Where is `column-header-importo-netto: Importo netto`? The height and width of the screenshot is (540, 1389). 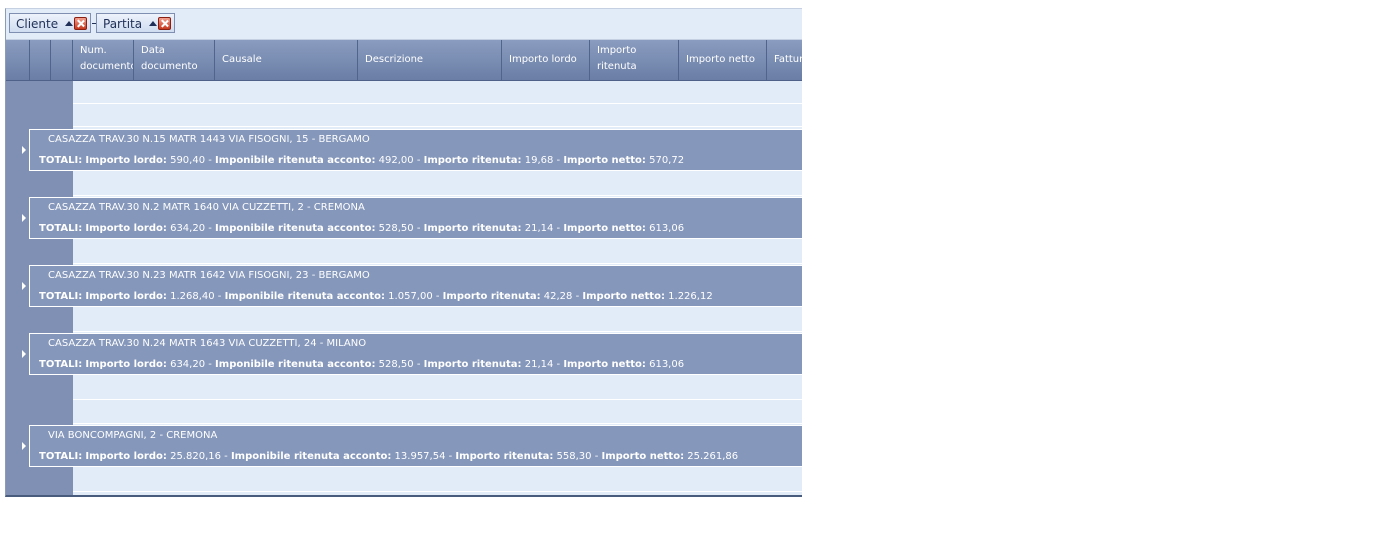 column-header-importo-netto: Importo netto is located at coordinates (723, 60).